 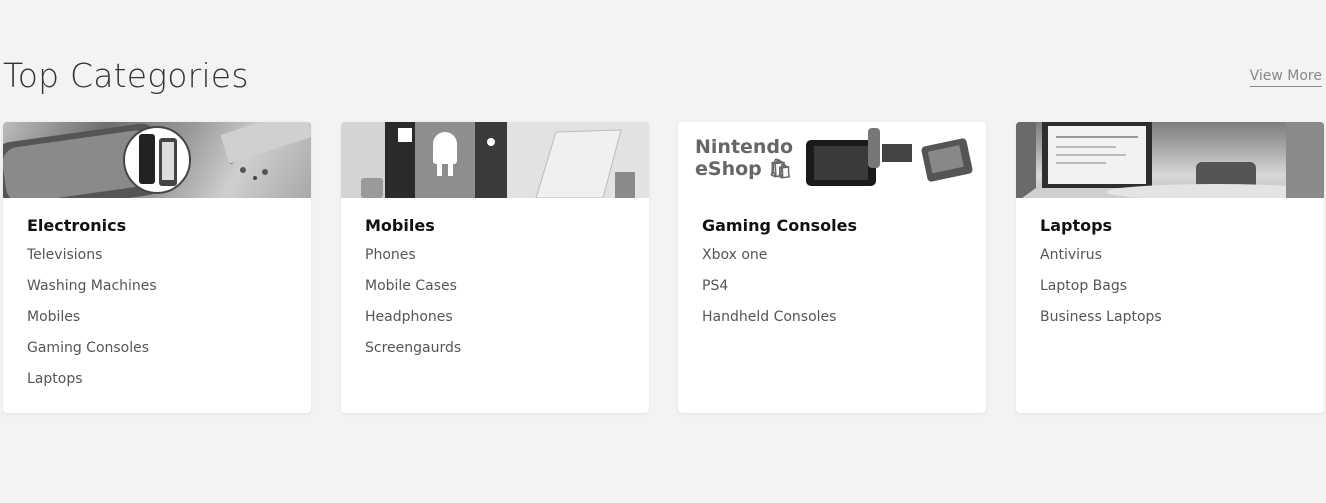 What do you see at coordinates (1170, 262) in the screenshot?
I see `category-link-antivirus: Antivirus` at bounding box center [1170, 262].